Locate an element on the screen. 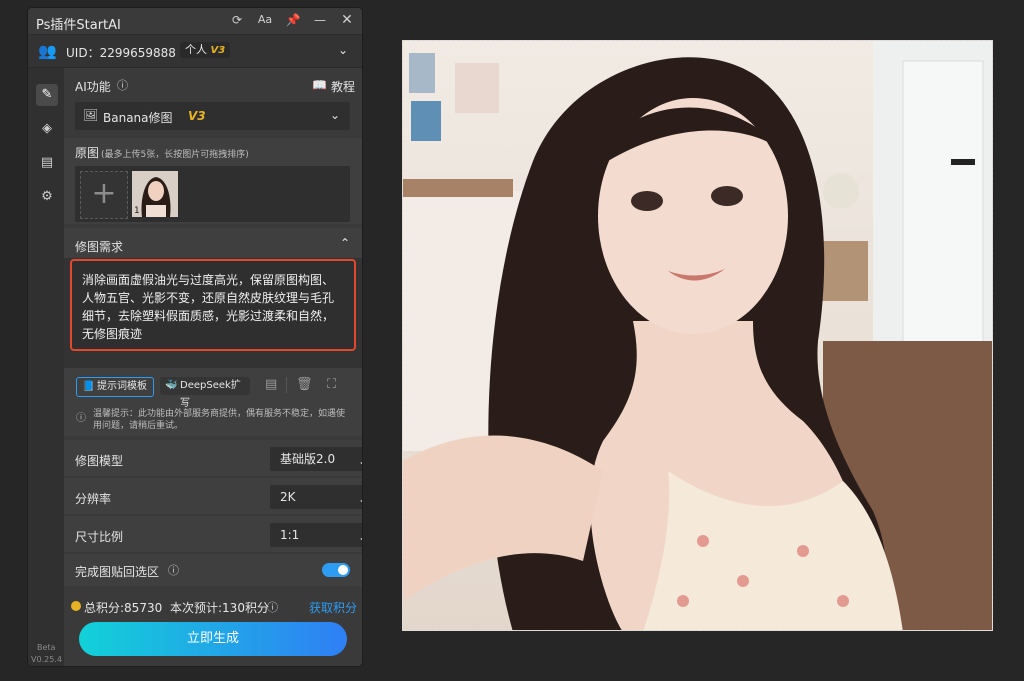 Image resolution: width=1024 pixels, height=681 pixels. window-title: Ps插件StartAI is located at coordinates (78, 25).